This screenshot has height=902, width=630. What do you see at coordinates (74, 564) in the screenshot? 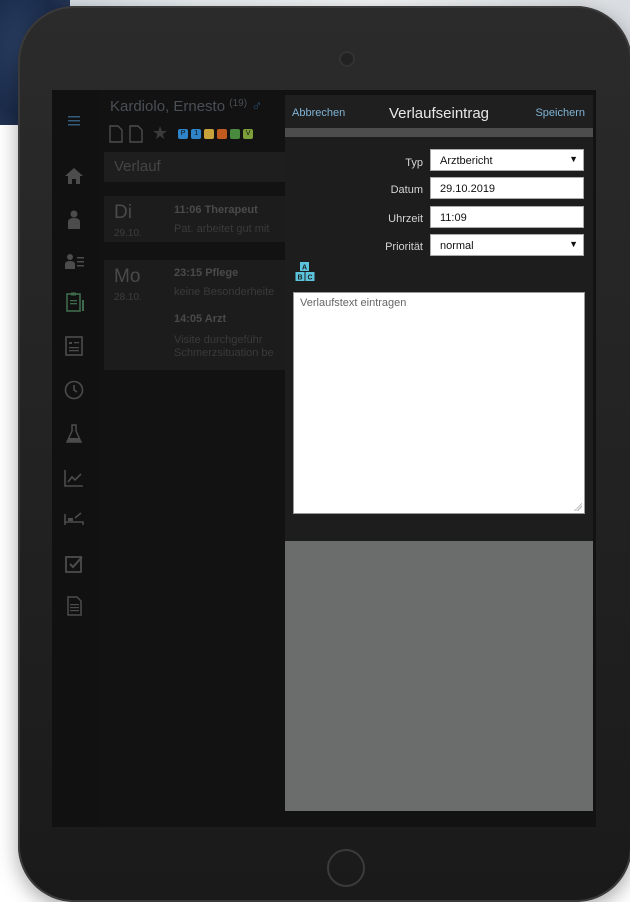
I see `checkbox-icon` at bounding box center [74, 564].